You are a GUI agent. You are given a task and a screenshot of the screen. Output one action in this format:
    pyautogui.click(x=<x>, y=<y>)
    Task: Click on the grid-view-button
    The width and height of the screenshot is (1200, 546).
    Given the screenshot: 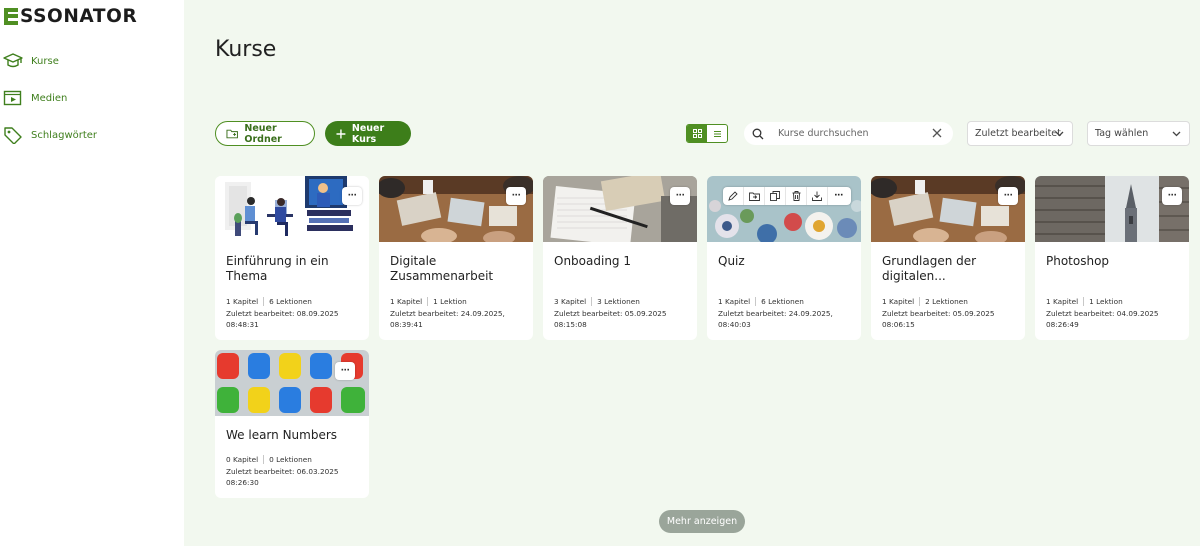 What is the action you would take?
    pyautogui.click(x=697, y=133)
    